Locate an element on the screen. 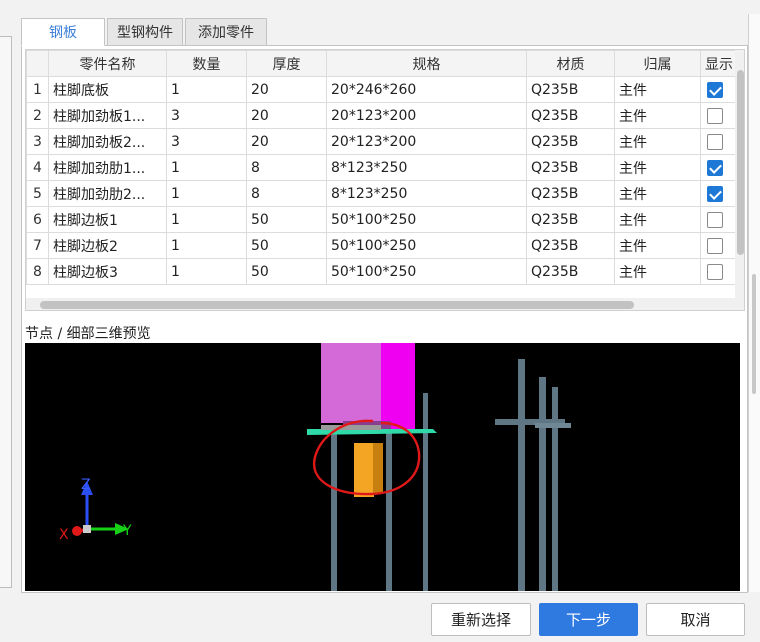 The image size is (760, 642). axis-y-label: Y is located at coordinates (127, 531).